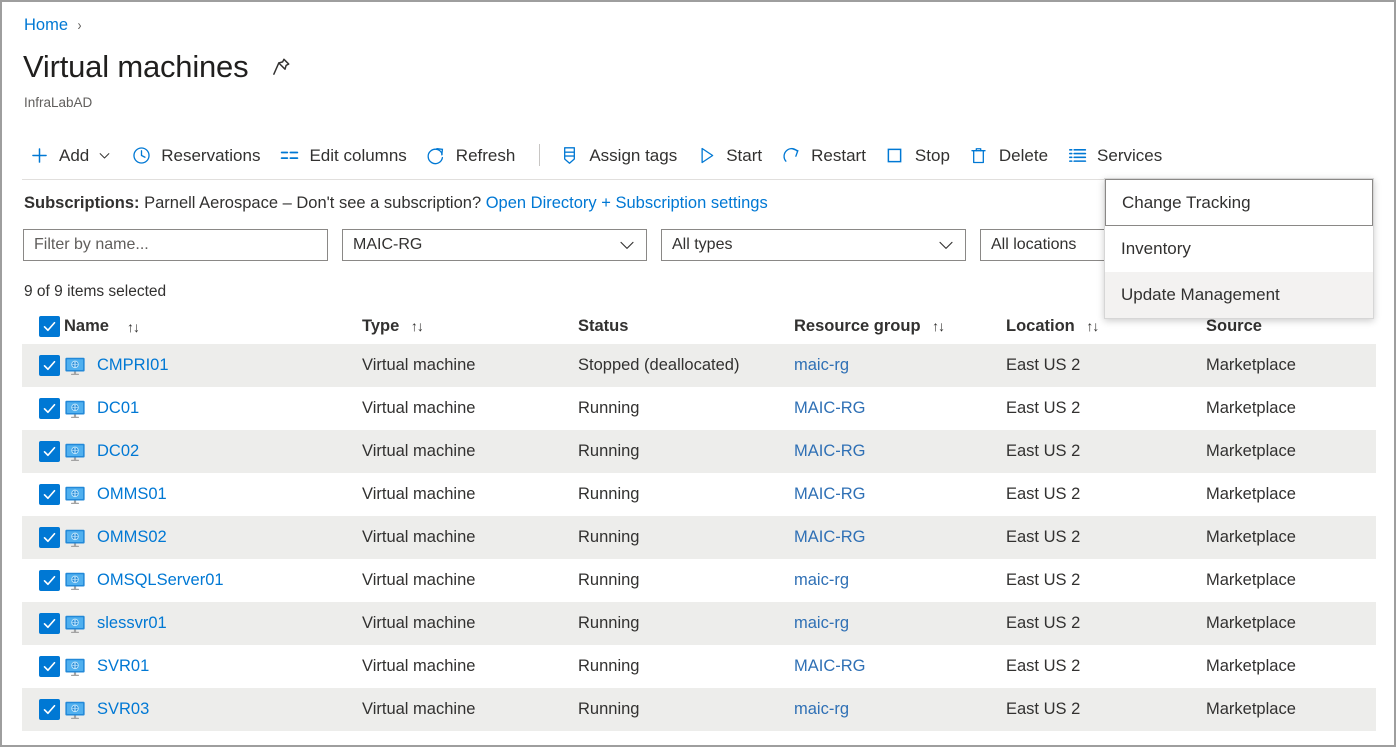 The image size is (1396, 747). Describe the element at coordinates (900, 326) in the screenshot. I see `column-header-resource-group: Resource group ↑↓` at that location.